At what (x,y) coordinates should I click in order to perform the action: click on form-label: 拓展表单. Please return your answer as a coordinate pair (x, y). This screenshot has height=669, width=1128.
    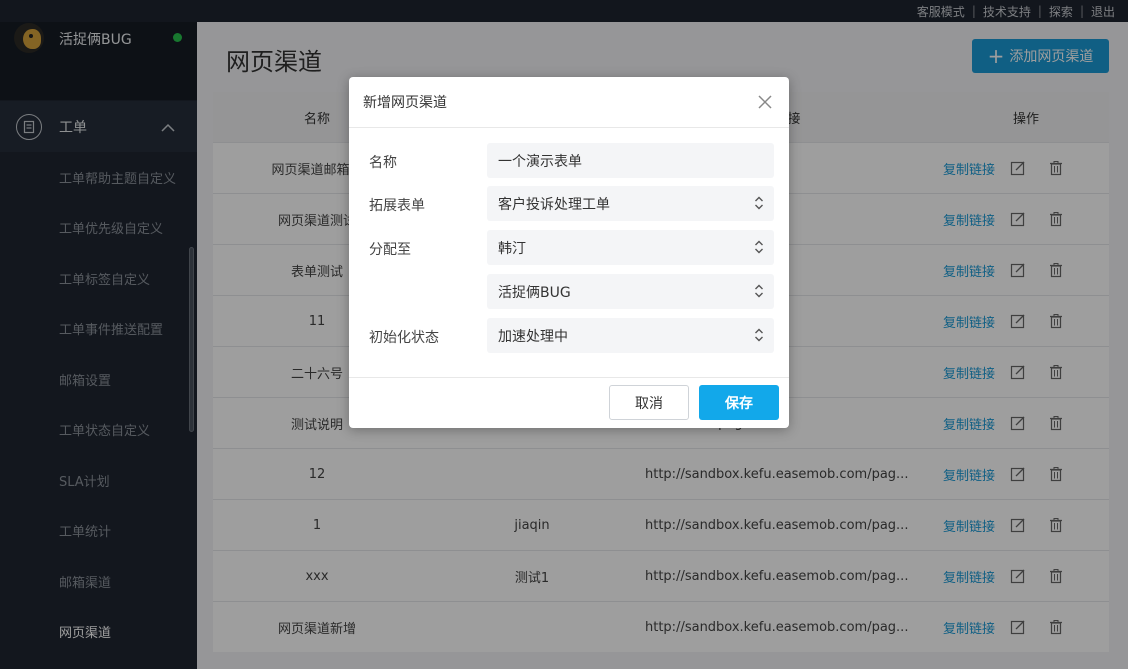
    Looking at the image, I should click on (397, 206).